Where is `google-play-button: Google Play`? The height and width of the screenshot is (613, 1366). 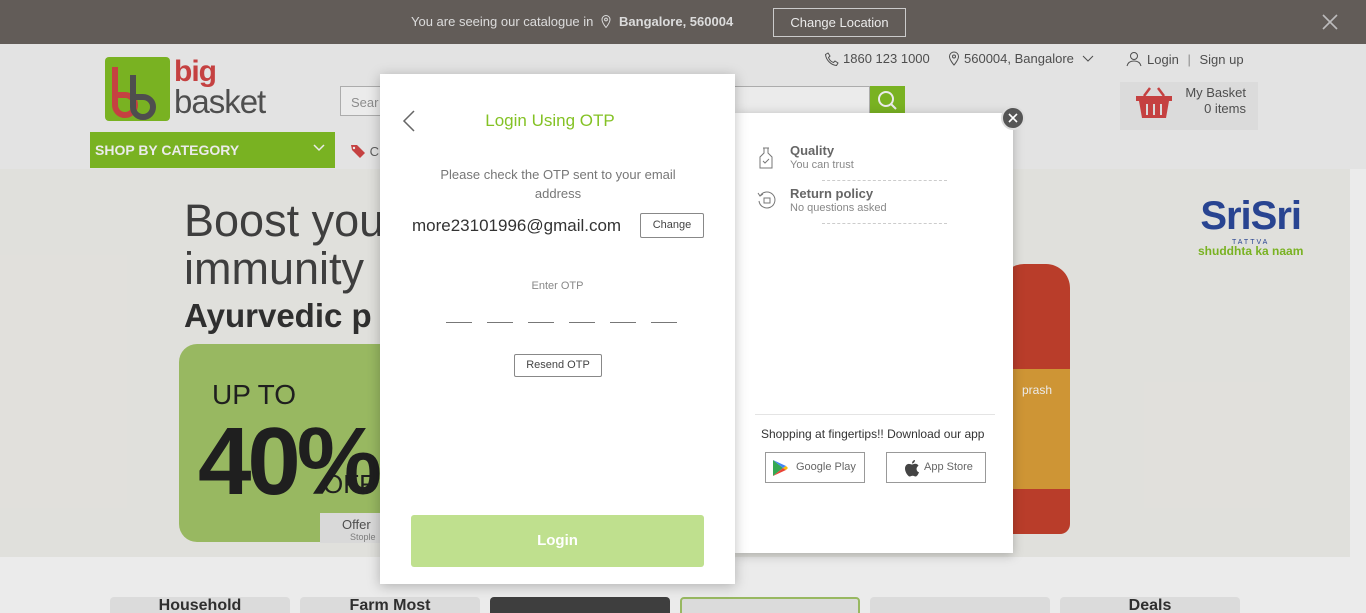 google-play-button: Google Play is located at coordinates (815, 467).